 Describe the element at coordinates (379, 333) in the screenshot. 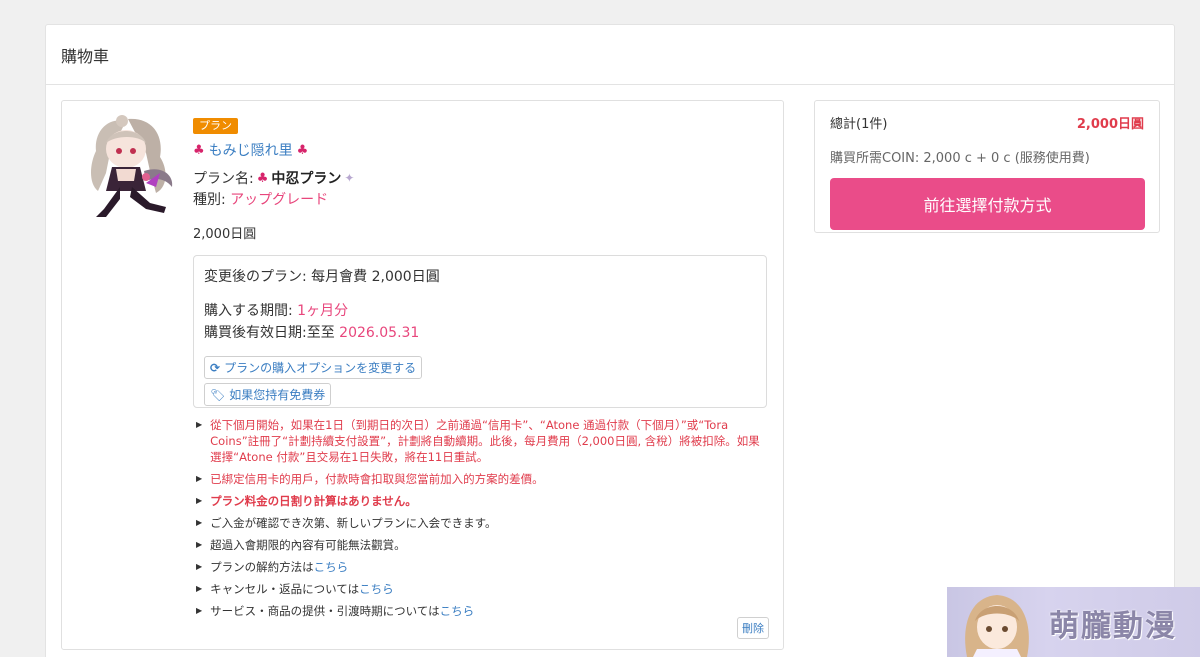

I see `valid-until-value: 2026.05.31` at that location.